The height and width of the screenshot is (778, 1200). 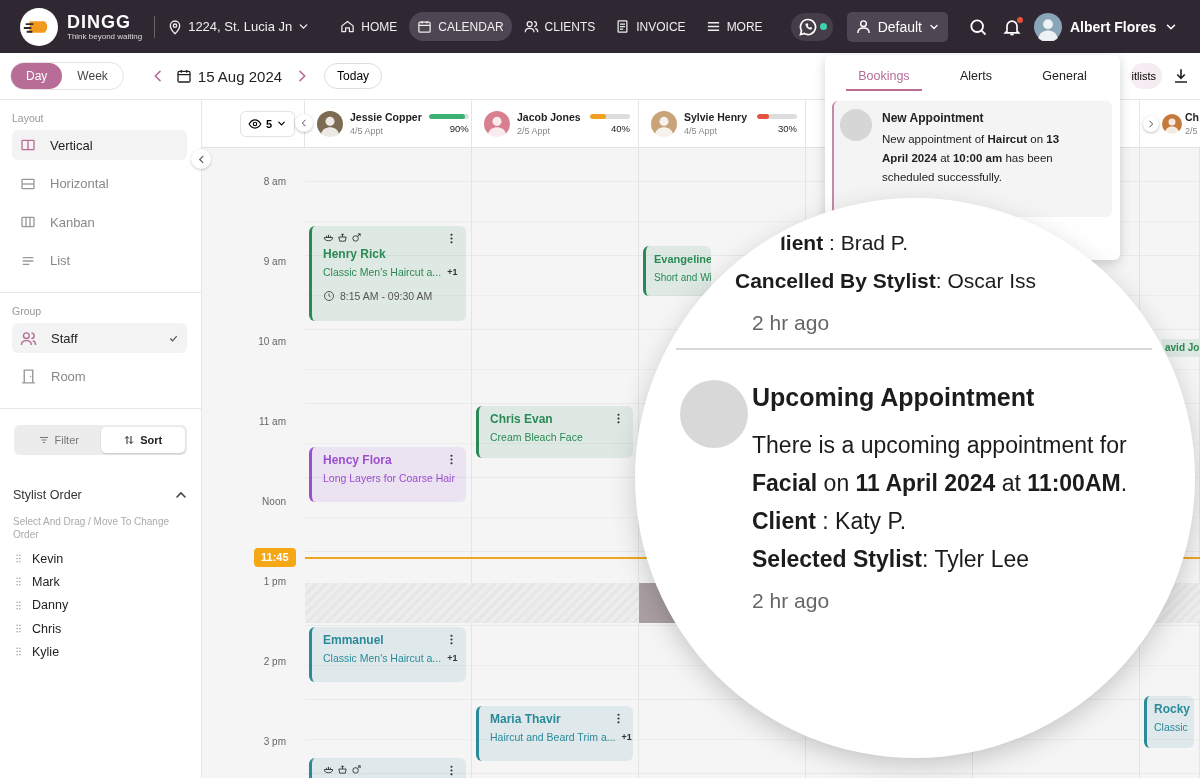 I want to click on appointment-card: Chris Evan Cream Bleach Face, so click(x=554, y=432).